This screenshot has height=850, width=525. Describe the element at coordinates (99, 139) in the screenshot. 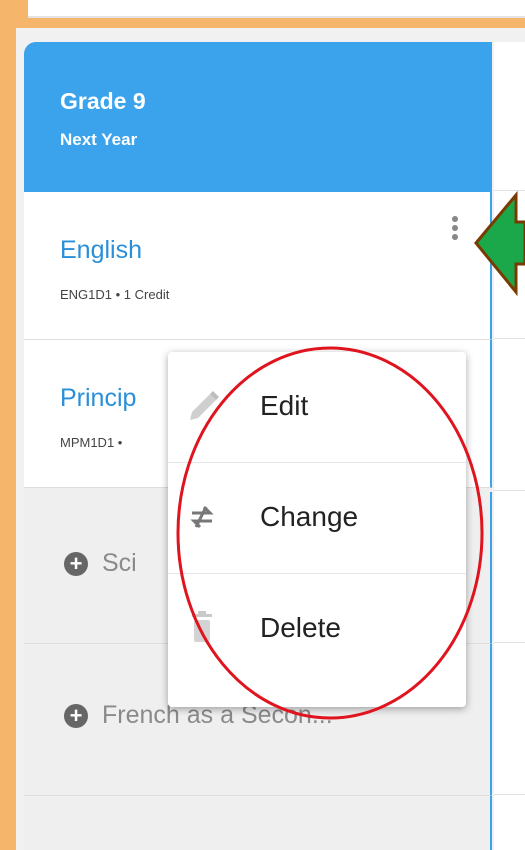

I see `grade-subtitle: Next Year` at that location.